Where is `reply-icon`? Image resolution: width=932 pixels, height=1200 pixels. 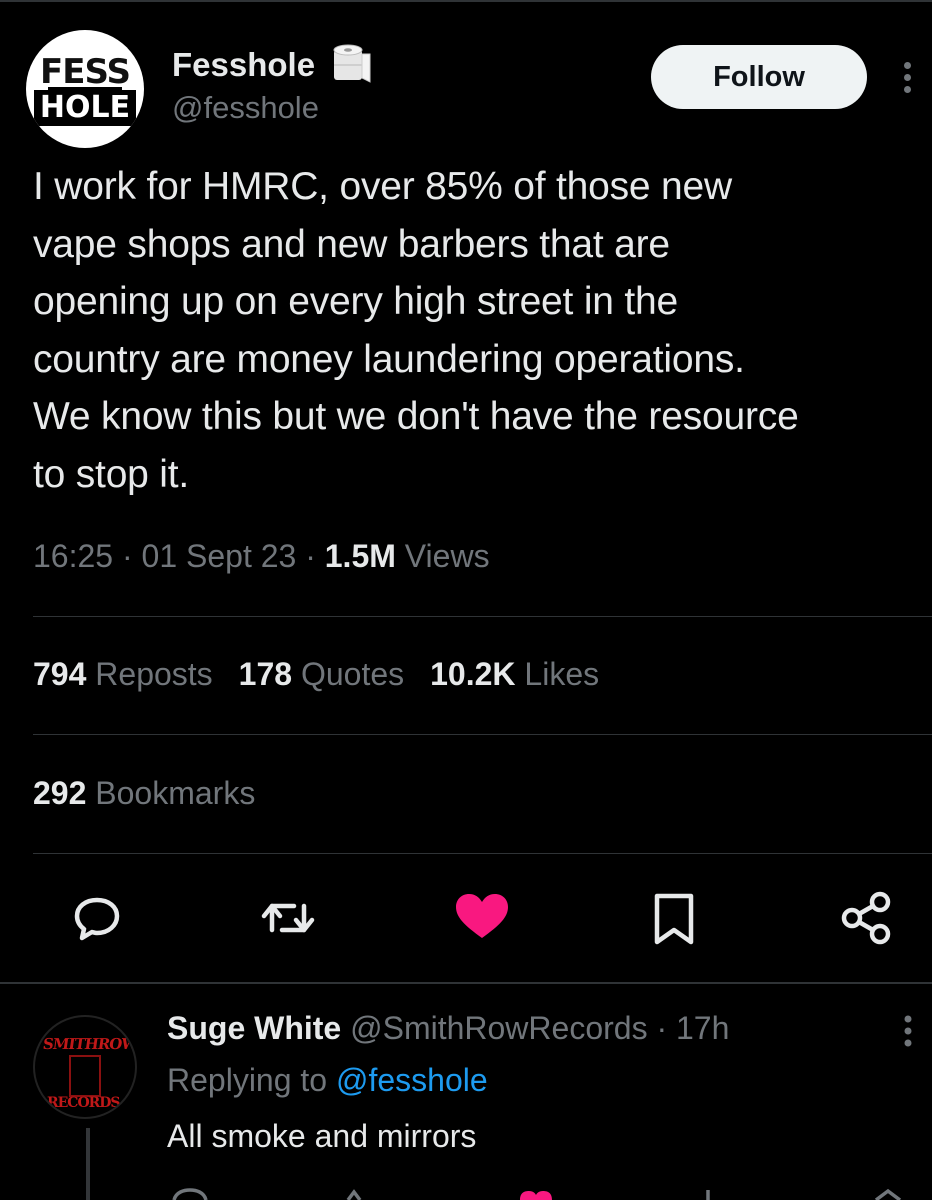 reply-icon is located at coordinates (97, 918).